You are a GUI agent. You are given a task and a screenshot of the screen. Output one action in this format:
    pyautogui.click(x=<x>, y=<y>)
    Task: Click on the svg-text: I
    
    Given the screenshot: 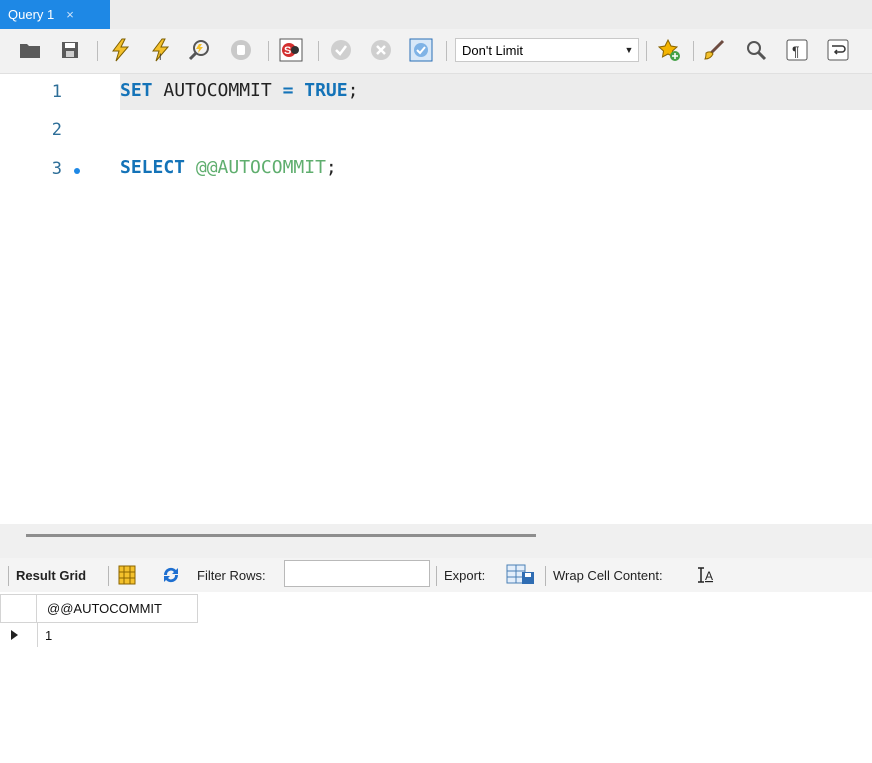 What is the action you would take?
    pyautogui.click(x=160, y=57)
    